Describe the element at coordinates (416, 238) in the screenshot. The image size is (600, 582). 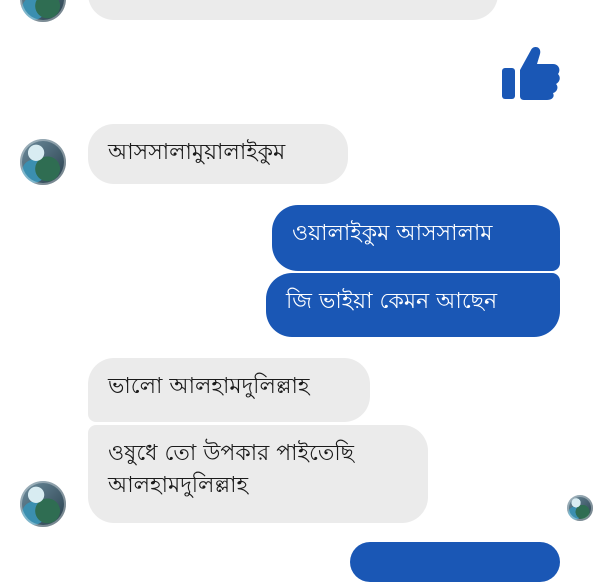
I see `message-bubble-outgoing: ওয়ালাইকুম আসসালাম` at that location.